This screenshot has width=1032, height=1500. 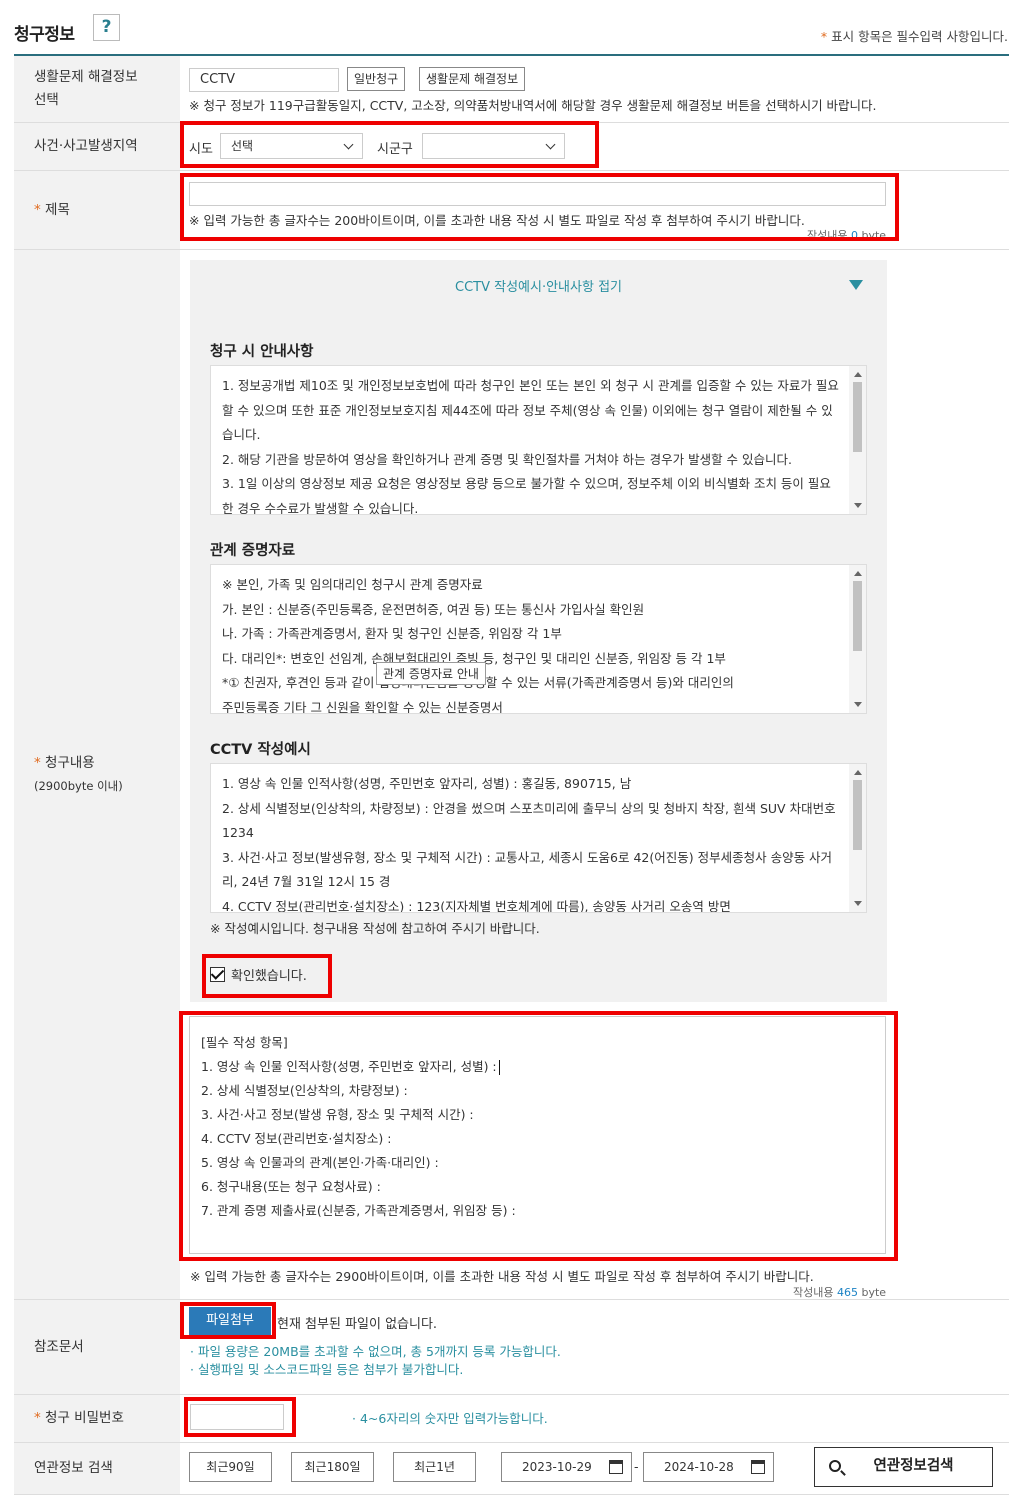 What do you see at coordinates (856, 285) in the screenshot?
I see `collapse-triangle-icon` at bounding box center [856, 285].